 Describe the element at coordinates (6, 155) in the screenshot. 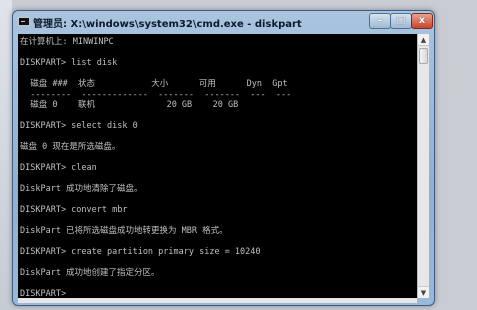

I see `desktop-background` at that location.